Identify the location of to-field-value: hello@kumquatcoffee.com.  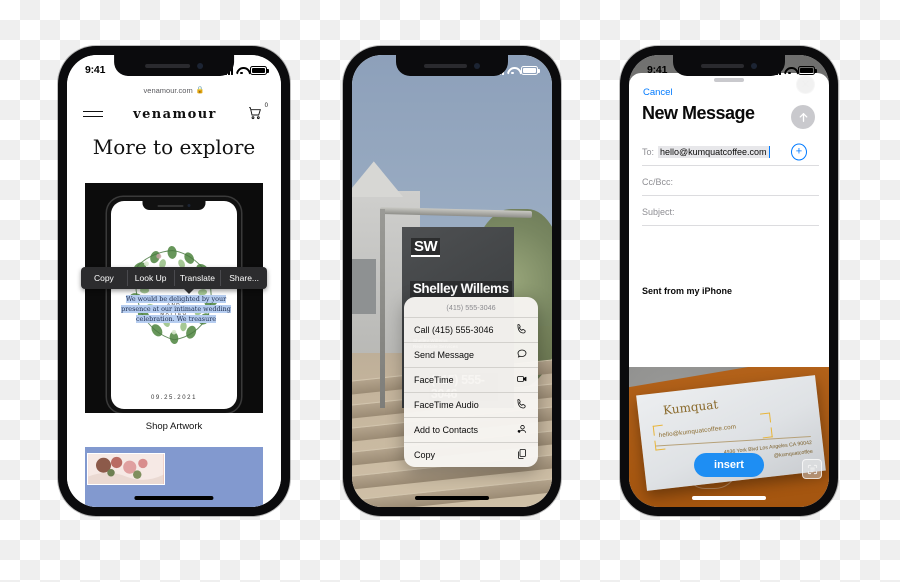
(714, 152).